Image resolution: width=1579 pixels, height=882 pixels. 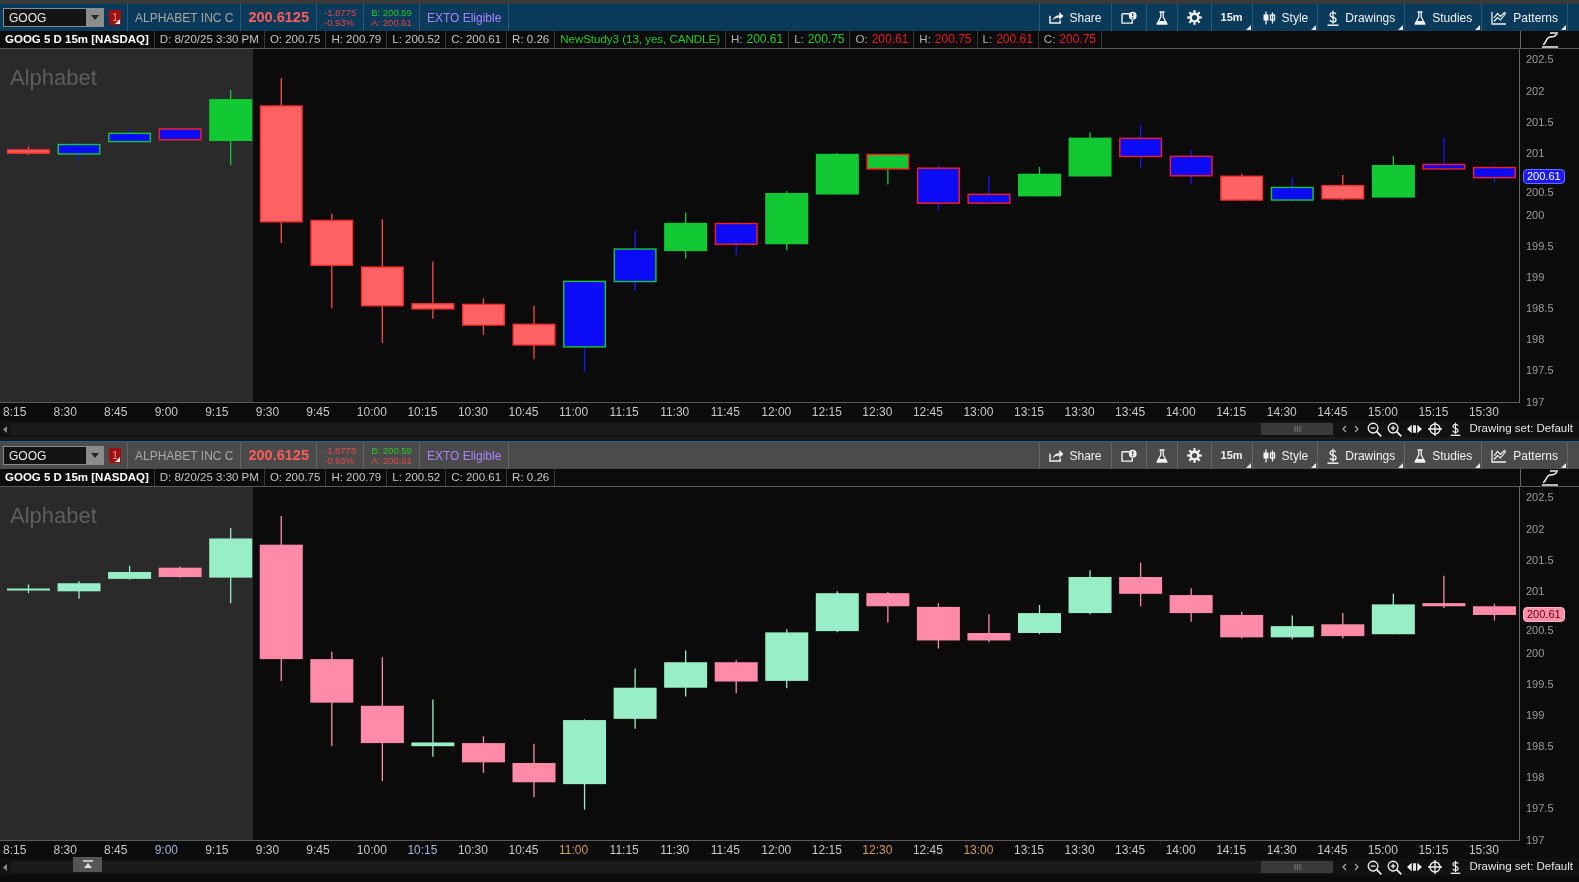 I want to click on price-tick-label: 200, so click(x=1535, y=214).